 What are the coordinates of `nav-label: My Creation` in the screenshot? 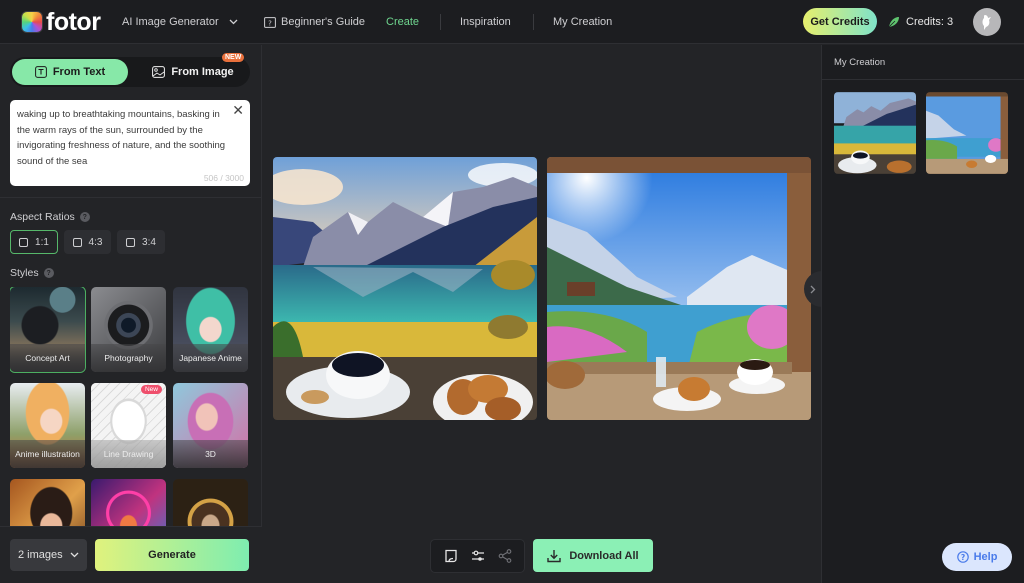 It's located at (583, 22).